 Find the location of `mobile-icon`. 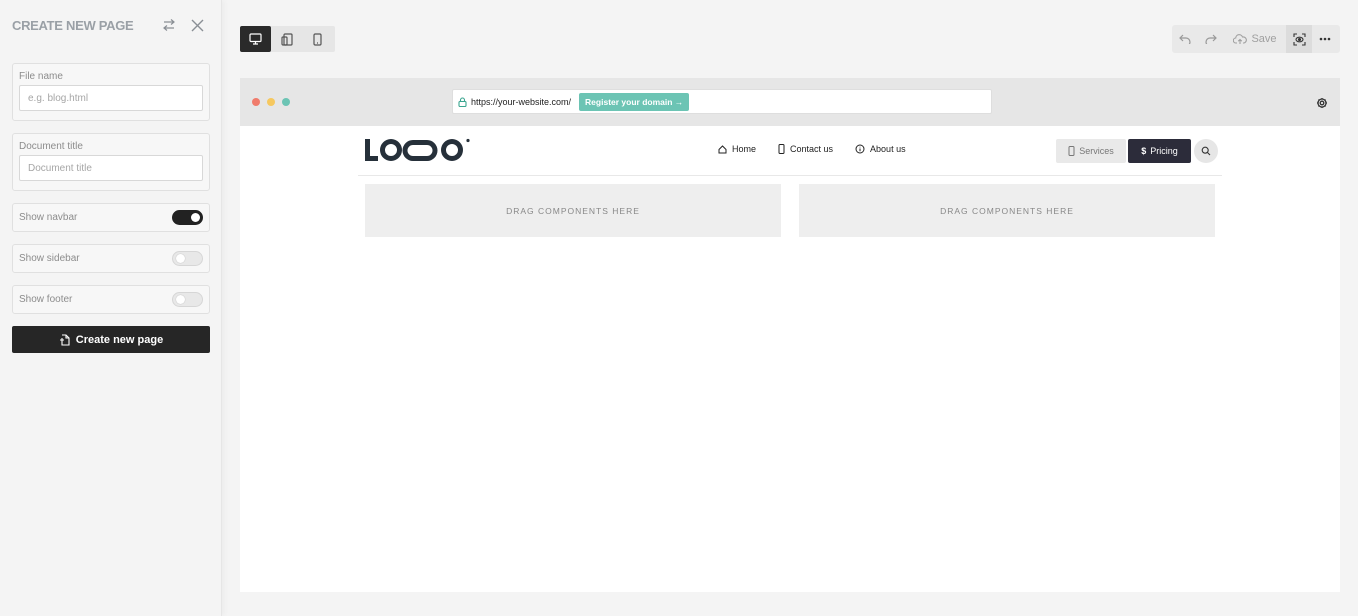

mobile-icon is located at coordinates (317, 39).